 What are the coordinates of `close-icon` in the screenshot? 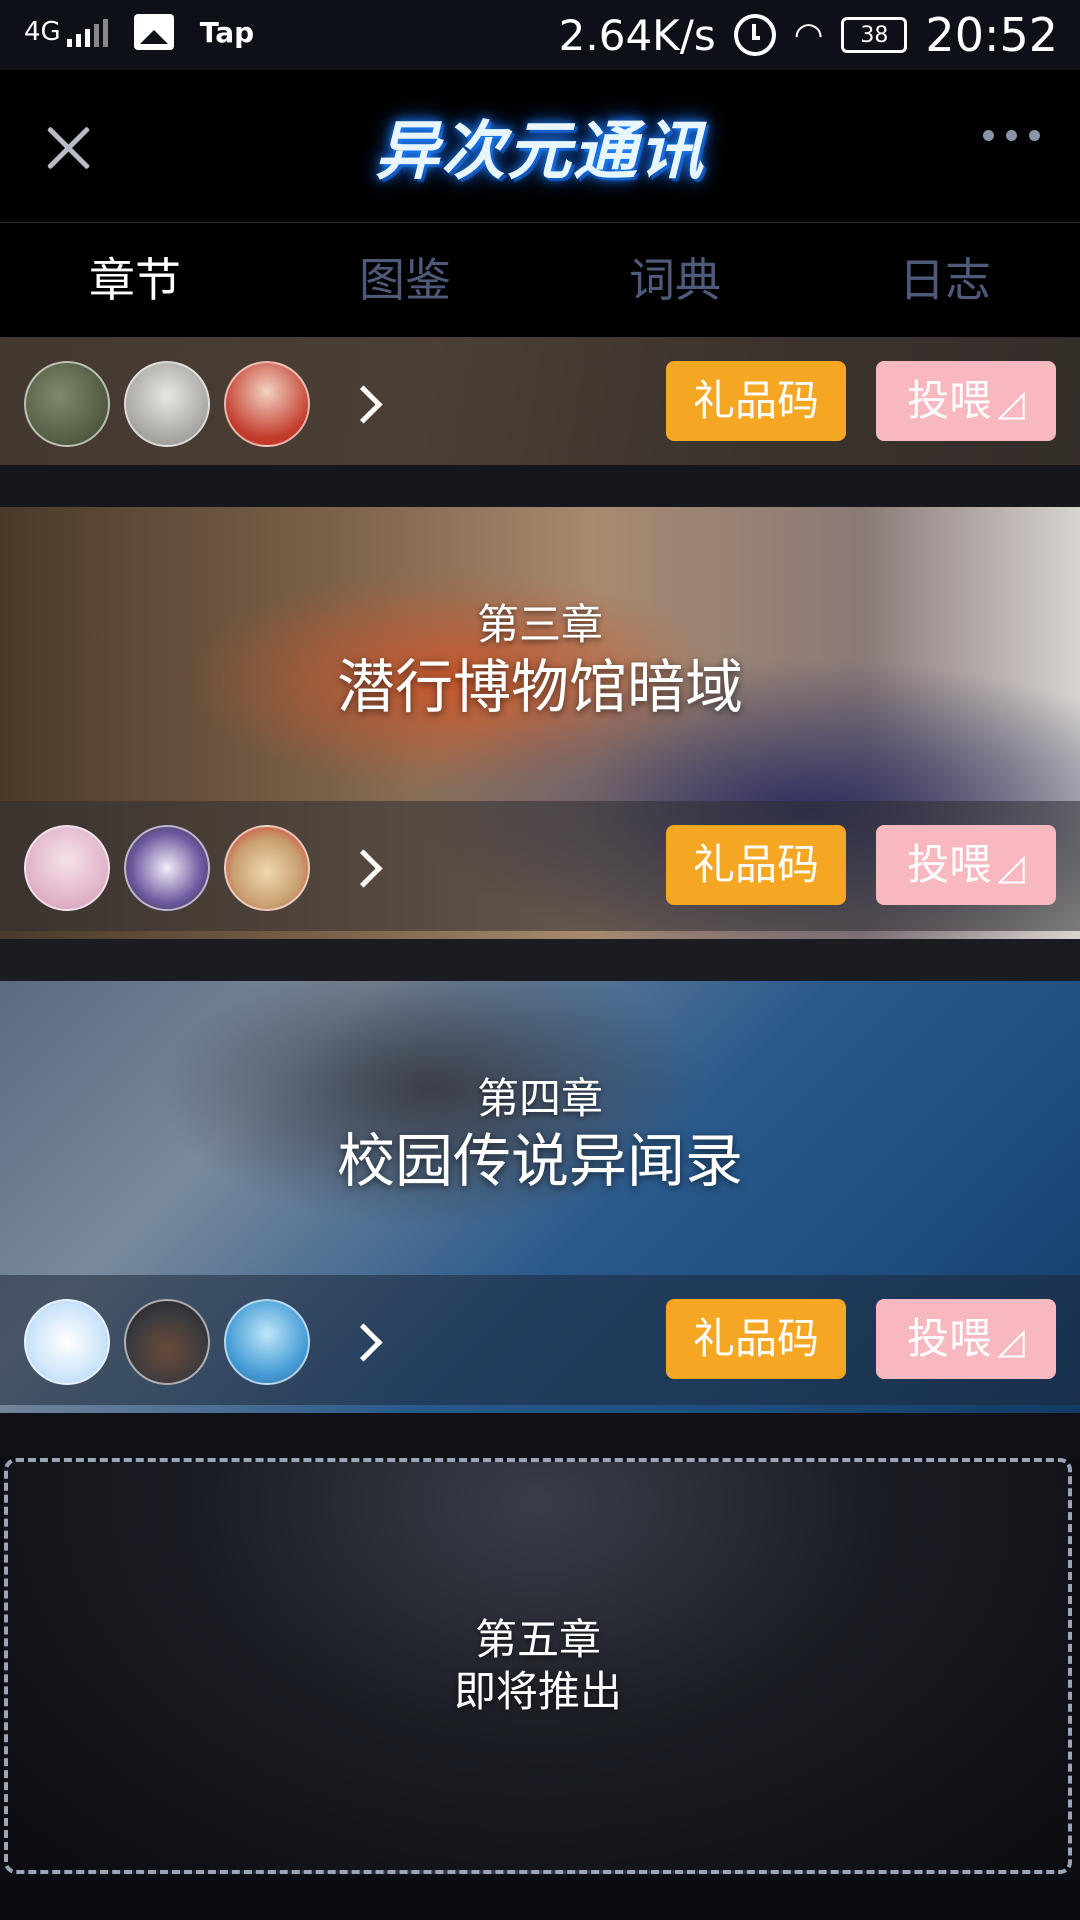 It's located at (68, 146).